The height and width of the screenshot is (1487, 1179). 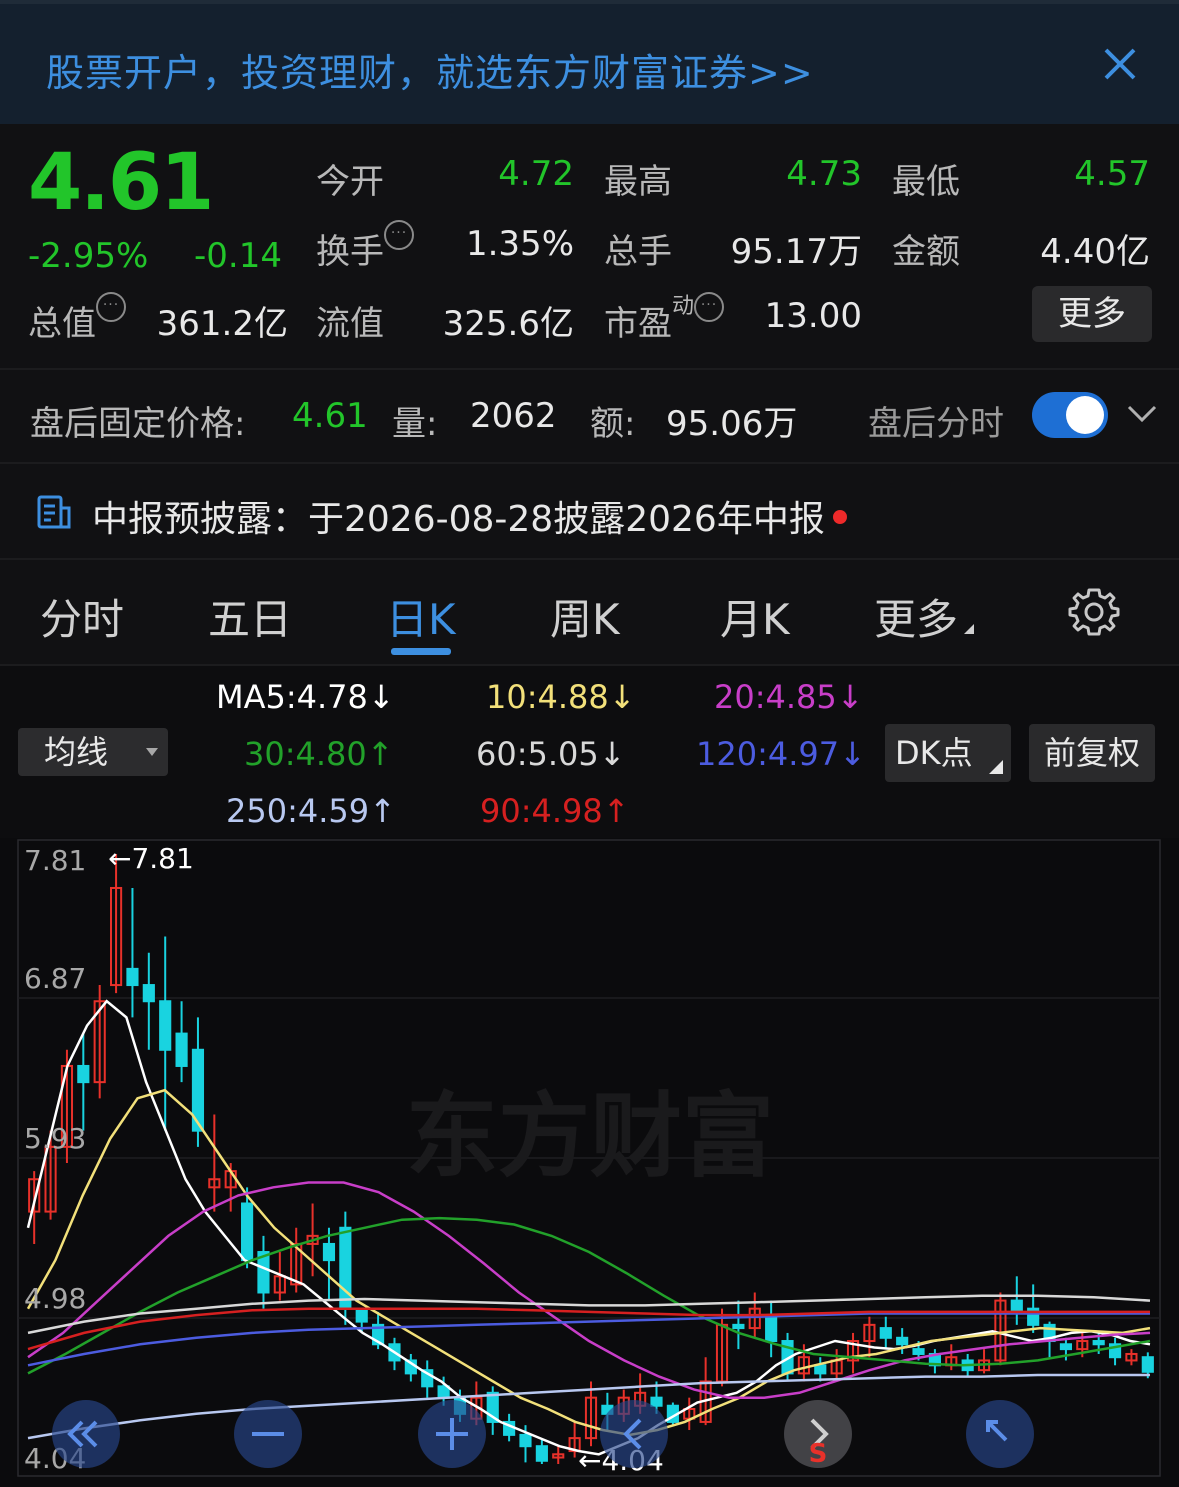 I want to click on max-price-label: ←7.81, so click(x=151, y=858).